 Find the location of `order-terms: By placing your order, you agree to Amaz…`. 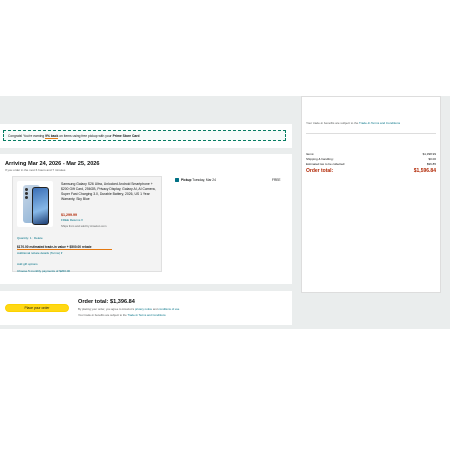

order-terms: By placing your order, you agree to Amaz… is located at coordinates (128, 309).